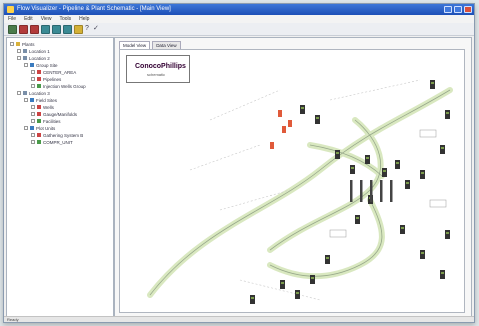  I want to click on tree-item-label: Injection Wells Group, so click(64, 86).